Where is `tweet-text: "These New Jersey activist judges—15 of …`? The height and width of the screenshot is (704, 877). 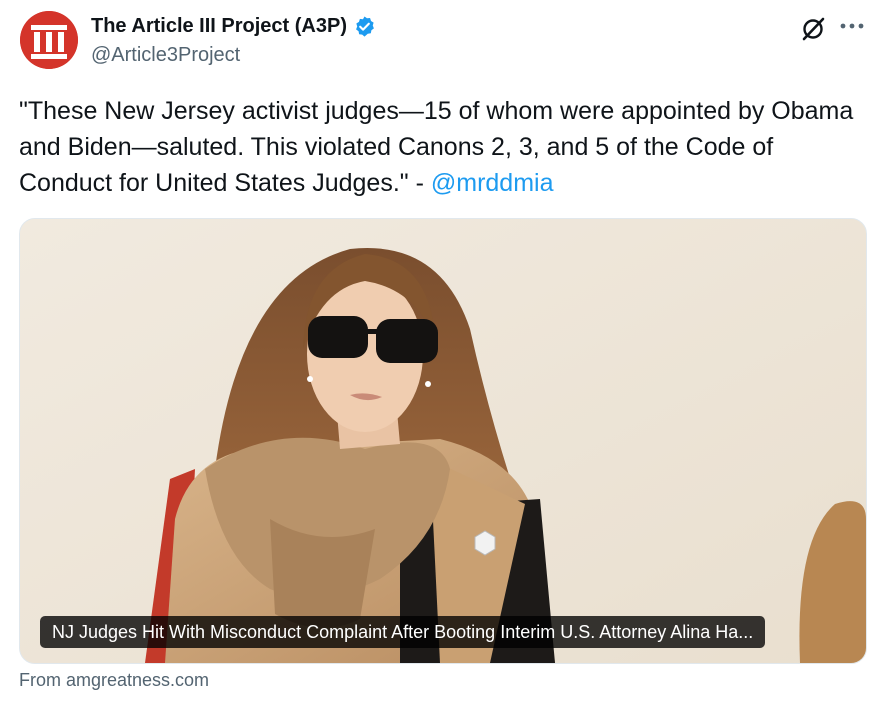
tweet-text: "These New Jersey activist judges—15 of … is located at coordinates (439, 147).